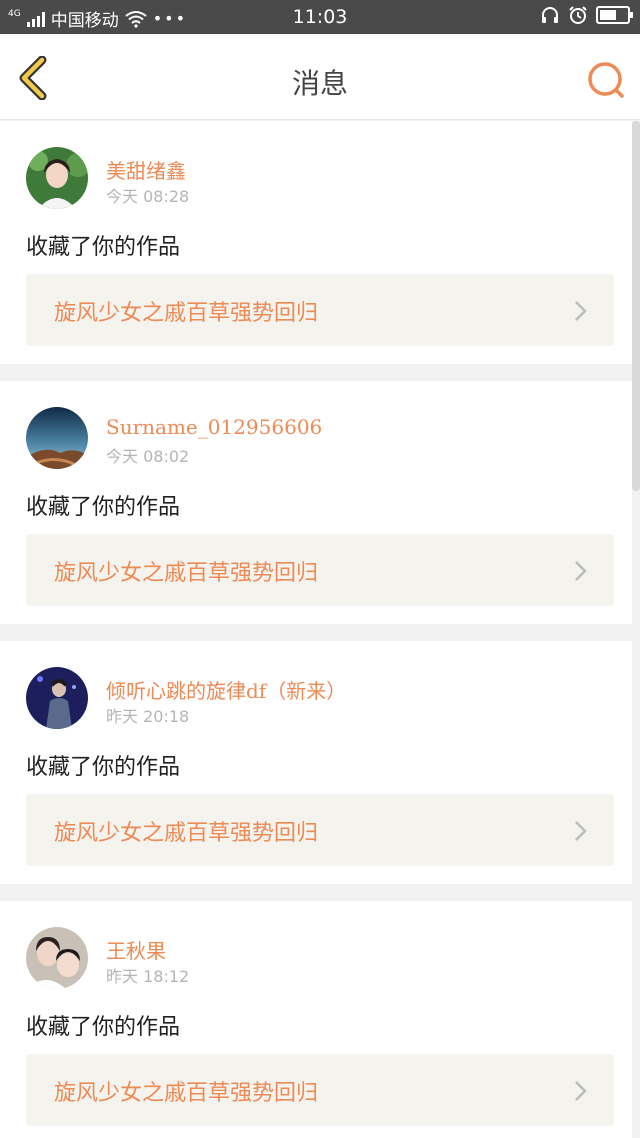  What do you see at coordinates (146, 169) in the screenshot?
I see `username: 美甜绪鑫` at bounding box center [146, 169].